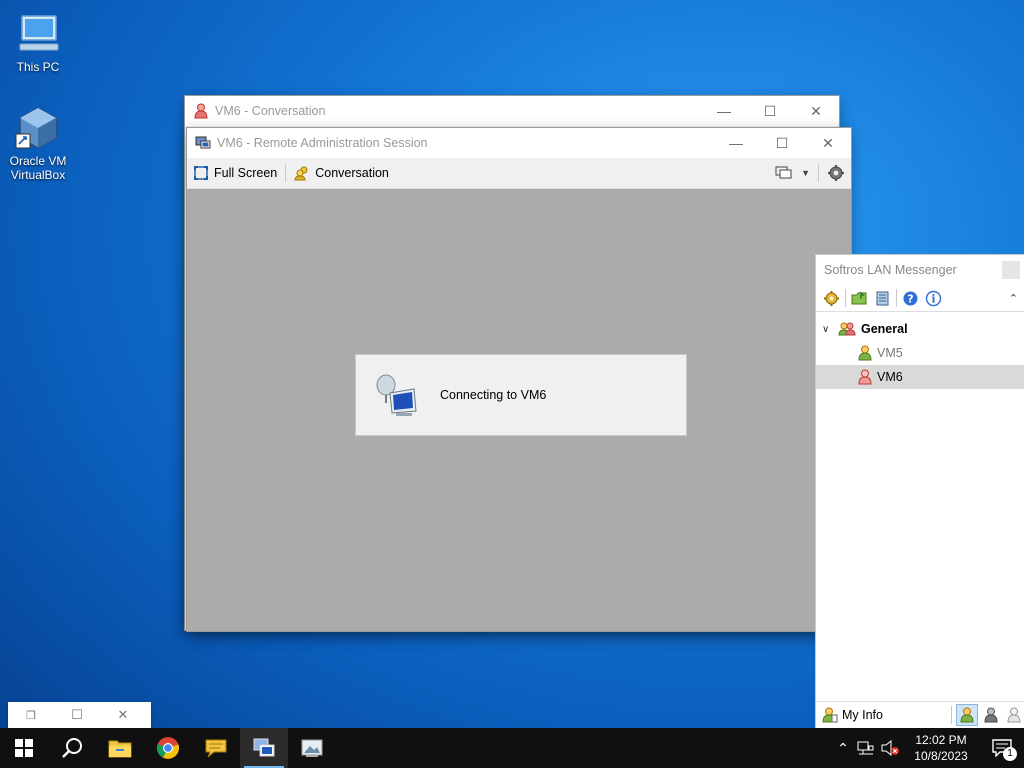 This screenshot has width=1024, height=768. Describe the element at coordinates (865, 353) in the screenshot. I see `user-online-icon` at that location.